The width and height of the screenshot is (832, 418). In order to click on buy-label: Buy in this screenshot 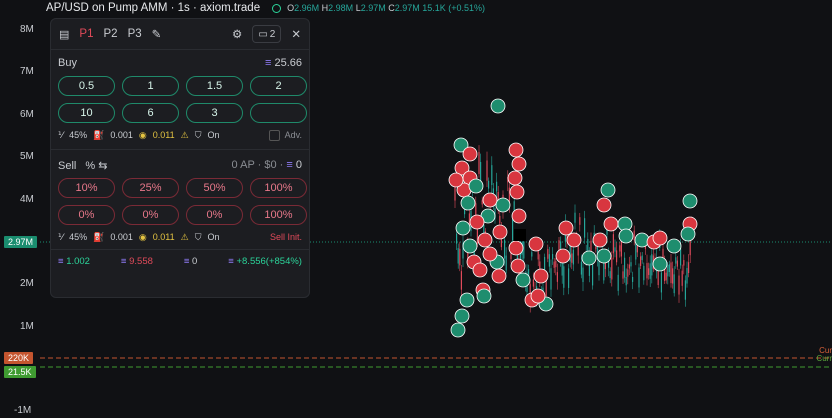, I will do `click(67, 63)`.